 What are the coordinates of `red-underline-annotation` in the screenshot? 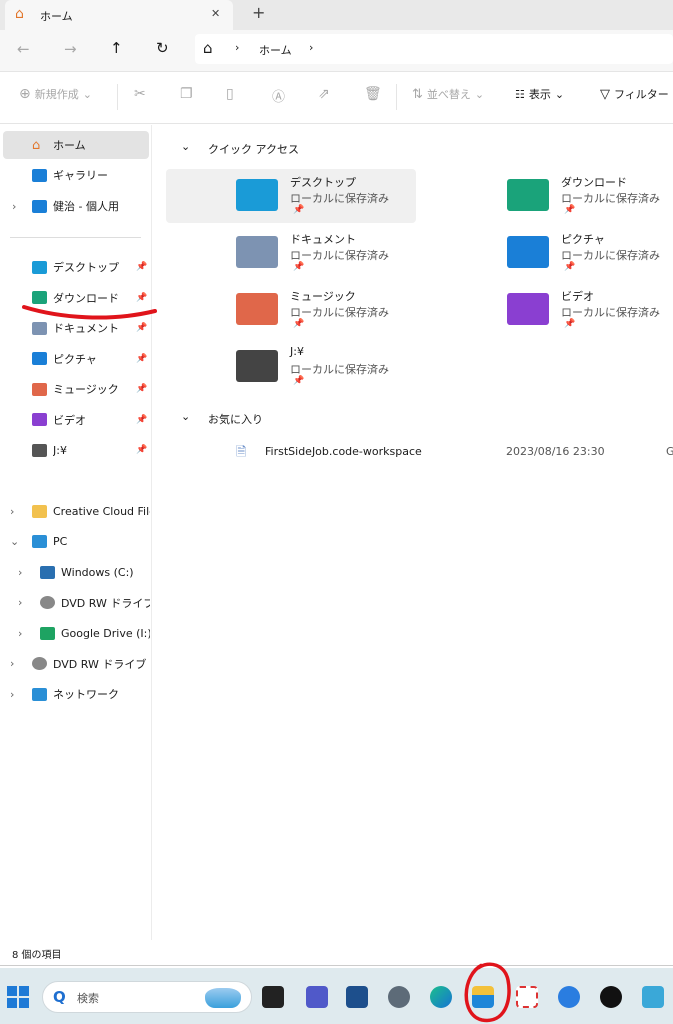 It's located at (89, 312).